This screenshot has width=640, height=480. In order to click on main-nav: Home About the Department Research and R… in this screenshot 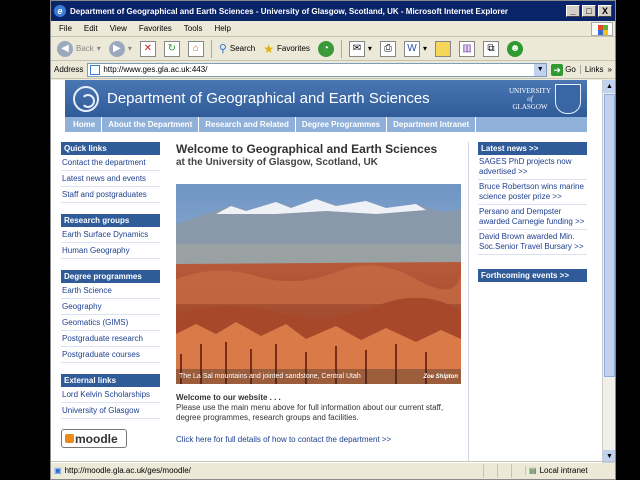, I will do `click(326, 124)`.